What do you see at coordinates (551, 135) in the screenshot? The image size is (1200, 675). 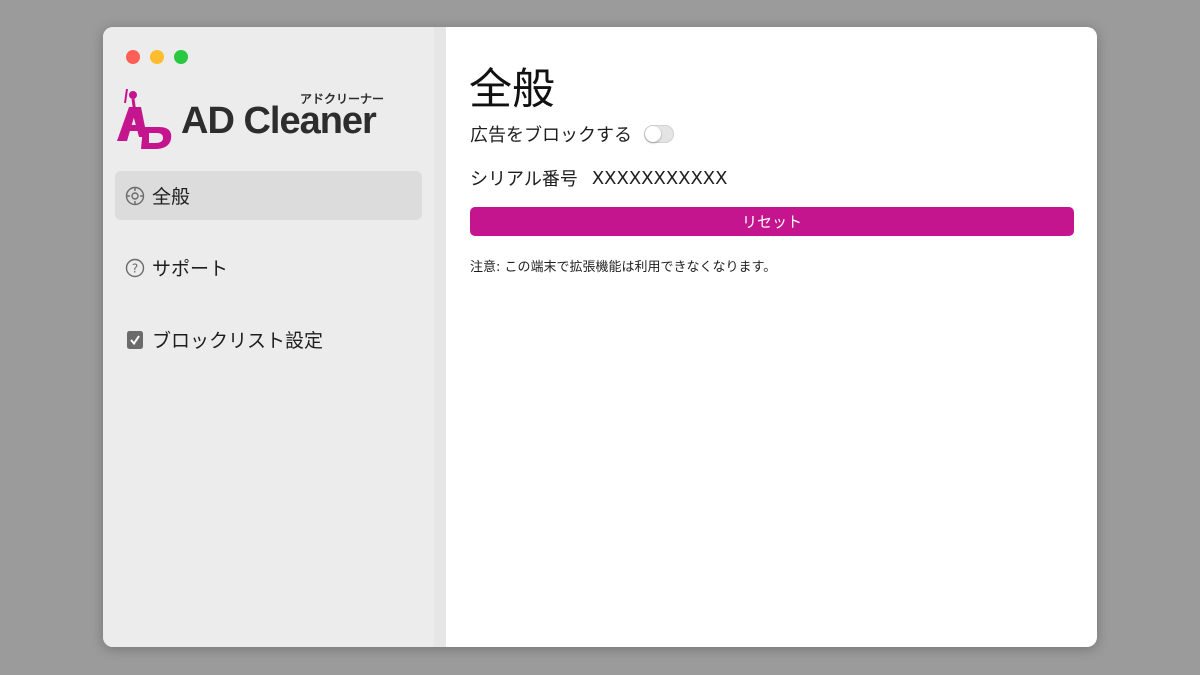 I see `block-ads-label: 広告をブロックする` at bounding box center [551, 135].